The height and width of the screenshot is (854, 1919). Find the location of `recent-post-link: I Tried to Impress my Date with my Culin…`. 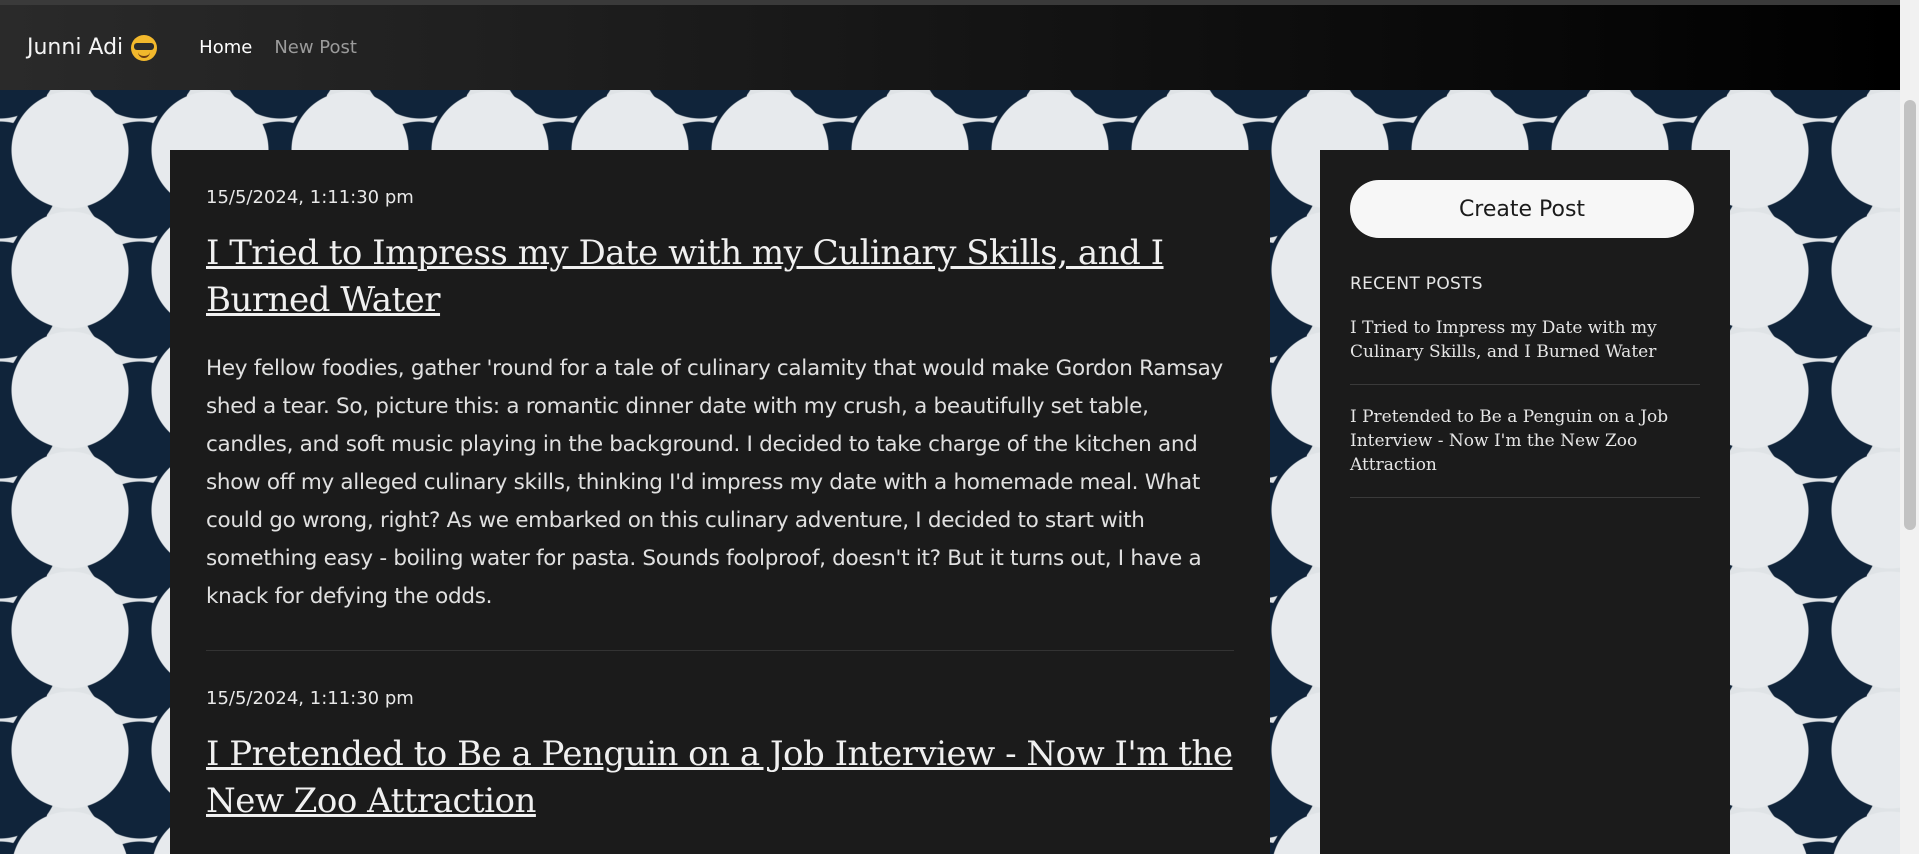

recent-post-link: I Tried to Impress my Date with my Culin… is located at coordinates (1525, 350).